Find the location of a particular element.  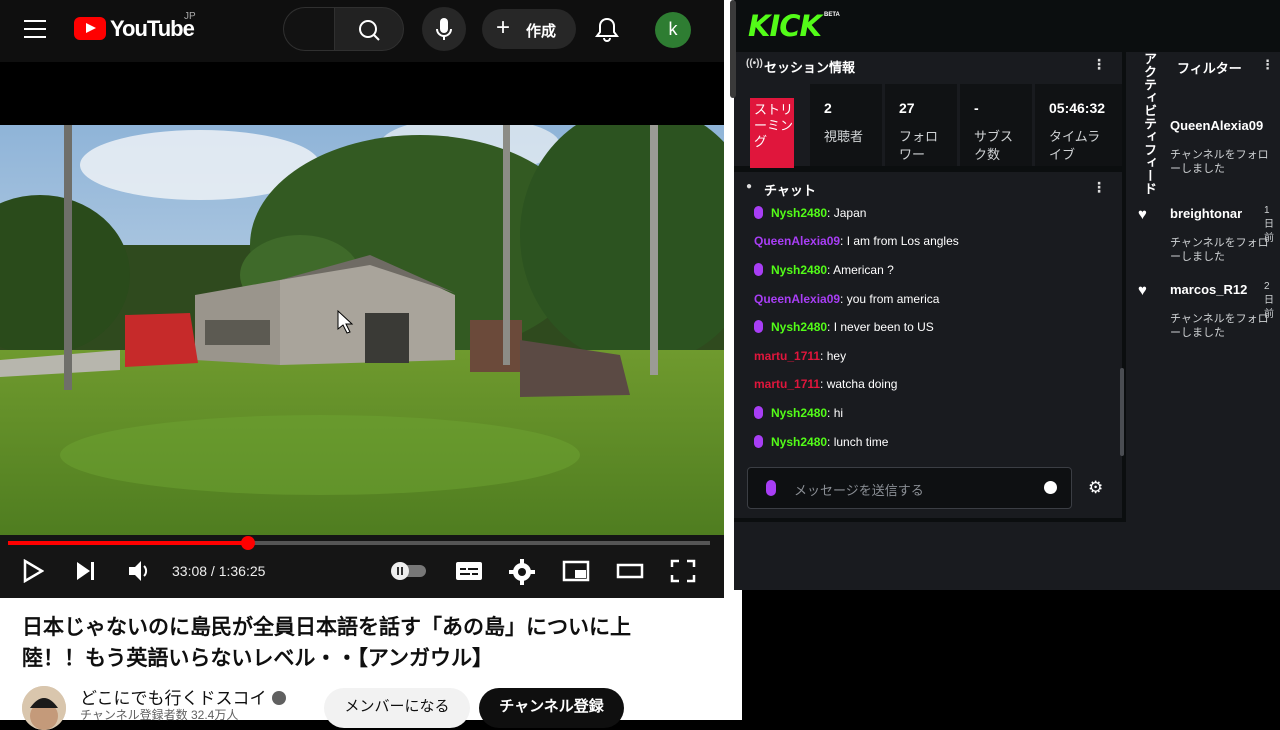

chat-message: Nysh2480: lunch time is located at coordinates (821, 442).